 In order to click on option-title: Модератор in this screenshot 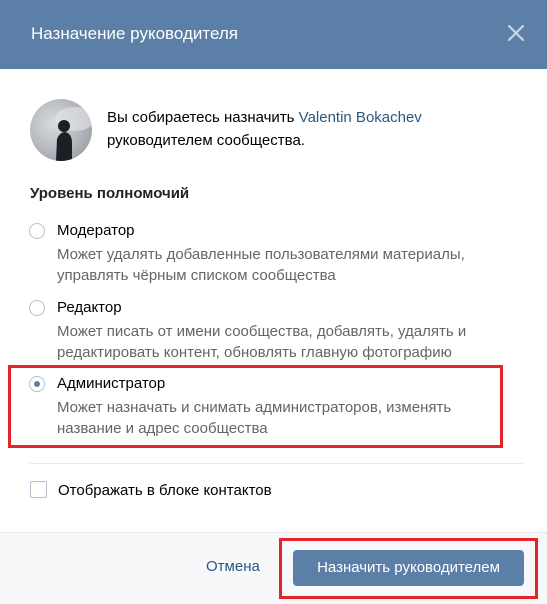, I will do `click(96, 230)`.